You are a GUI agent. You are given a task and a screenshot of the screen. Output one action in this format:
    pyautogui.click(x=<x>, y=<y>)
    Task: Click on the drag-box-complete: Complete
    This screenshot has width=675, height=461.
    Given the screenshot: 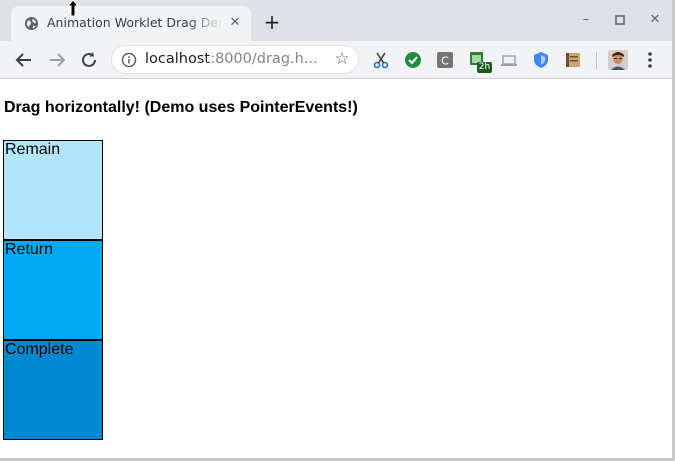 What is the action you would take?
    pyautogui.click(x=53, y=390)
    